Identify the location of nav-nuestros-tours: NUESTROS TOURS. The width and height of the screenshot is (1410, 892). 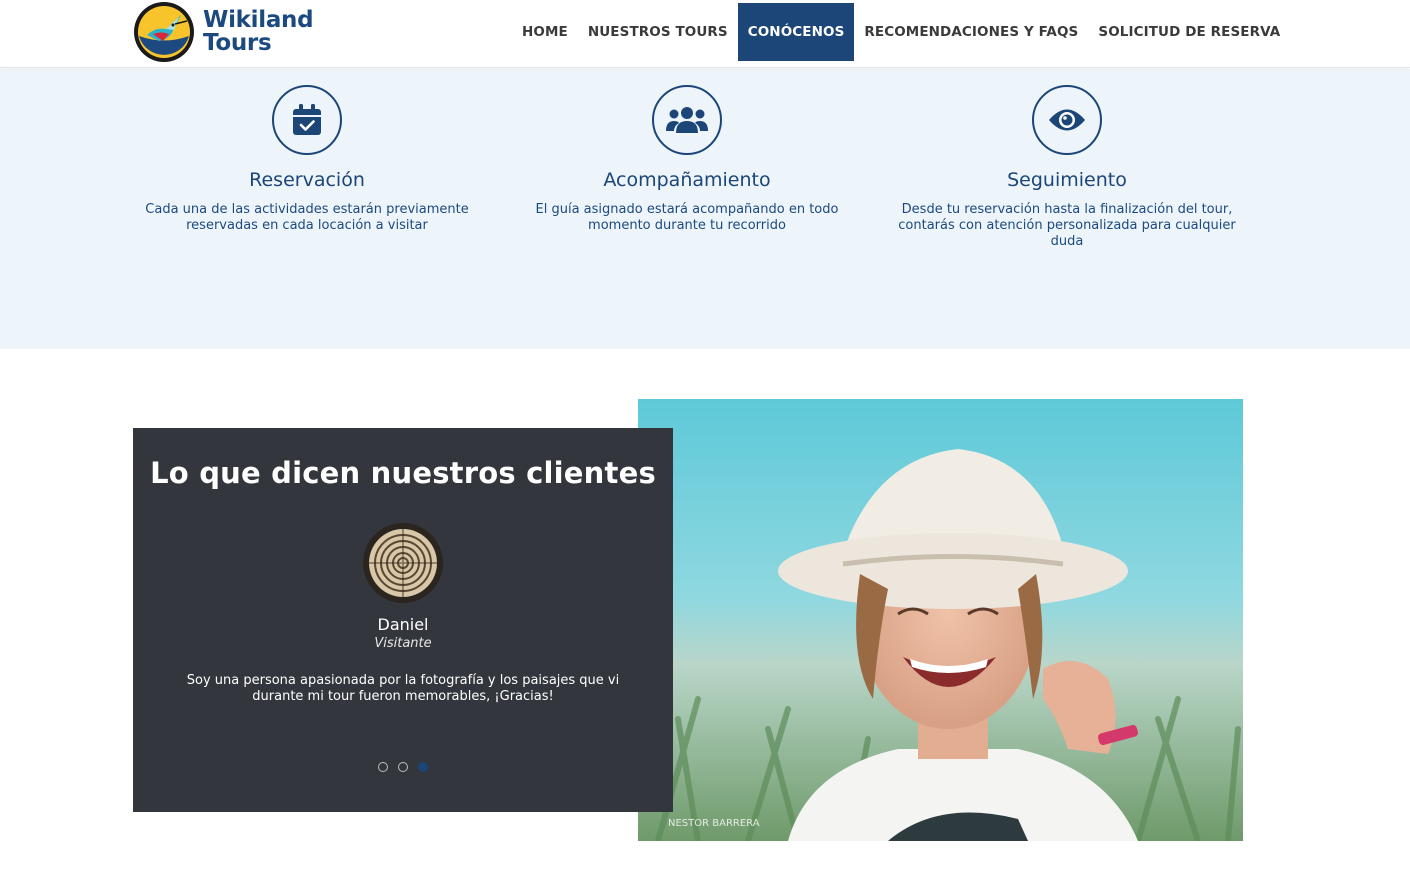
(658, 32).